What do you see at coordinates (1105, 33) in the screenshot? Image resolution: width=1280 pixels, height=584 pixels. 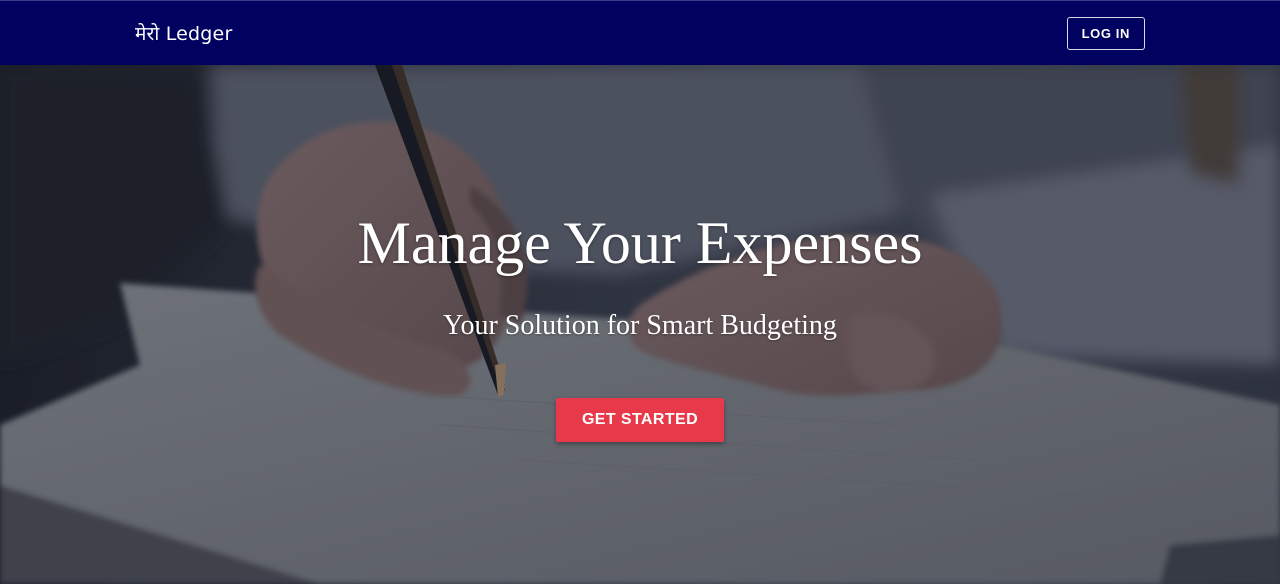 I see `login-button: LOG IN` at bounding box center [1105, 33].